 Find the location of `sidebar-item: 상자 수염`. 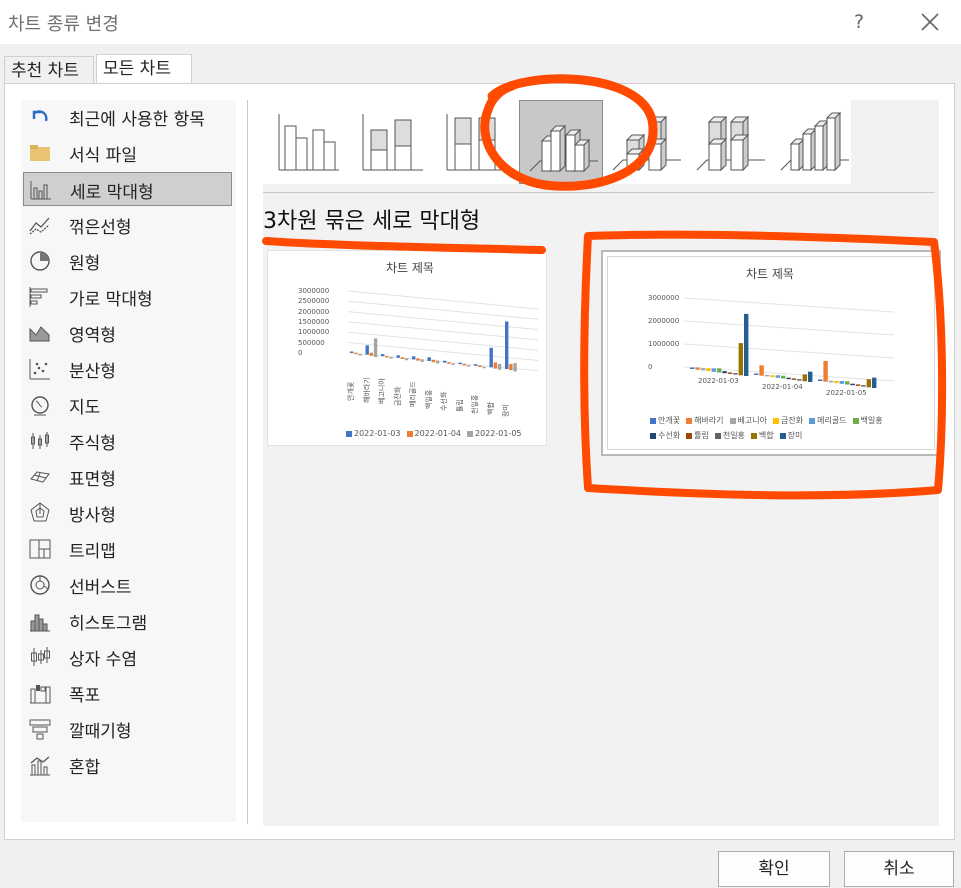

sidebar-item: 상자 수염 is located at coordinates (127, 657).